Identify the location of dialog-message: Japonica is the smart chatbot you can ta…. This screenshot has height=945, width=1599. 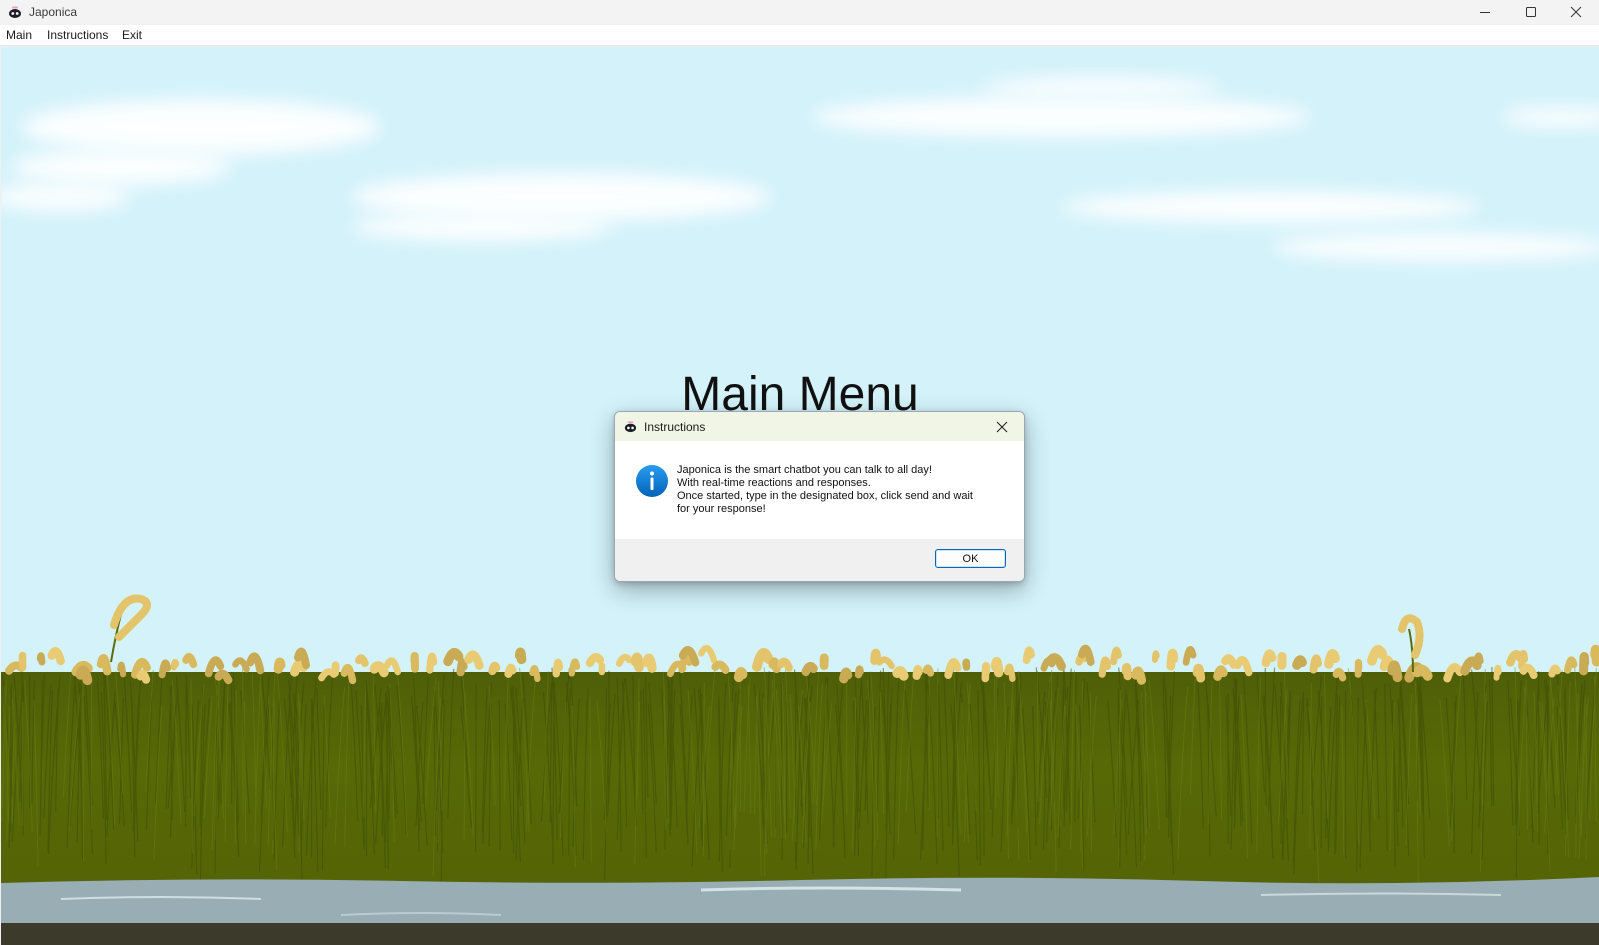
(842, 490).